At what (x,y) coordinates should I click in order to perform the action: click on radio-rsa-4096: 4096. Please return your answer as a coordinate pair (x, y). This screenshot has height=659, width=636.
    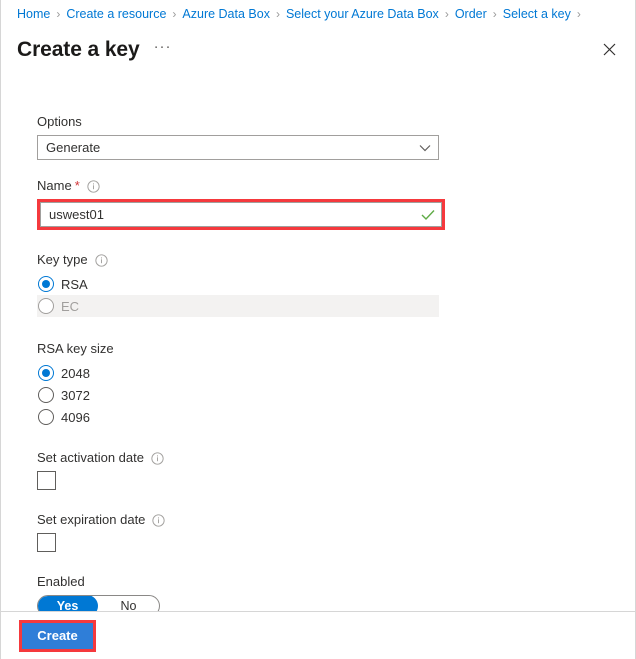
    Looking at the image, I should click on (238, 417).